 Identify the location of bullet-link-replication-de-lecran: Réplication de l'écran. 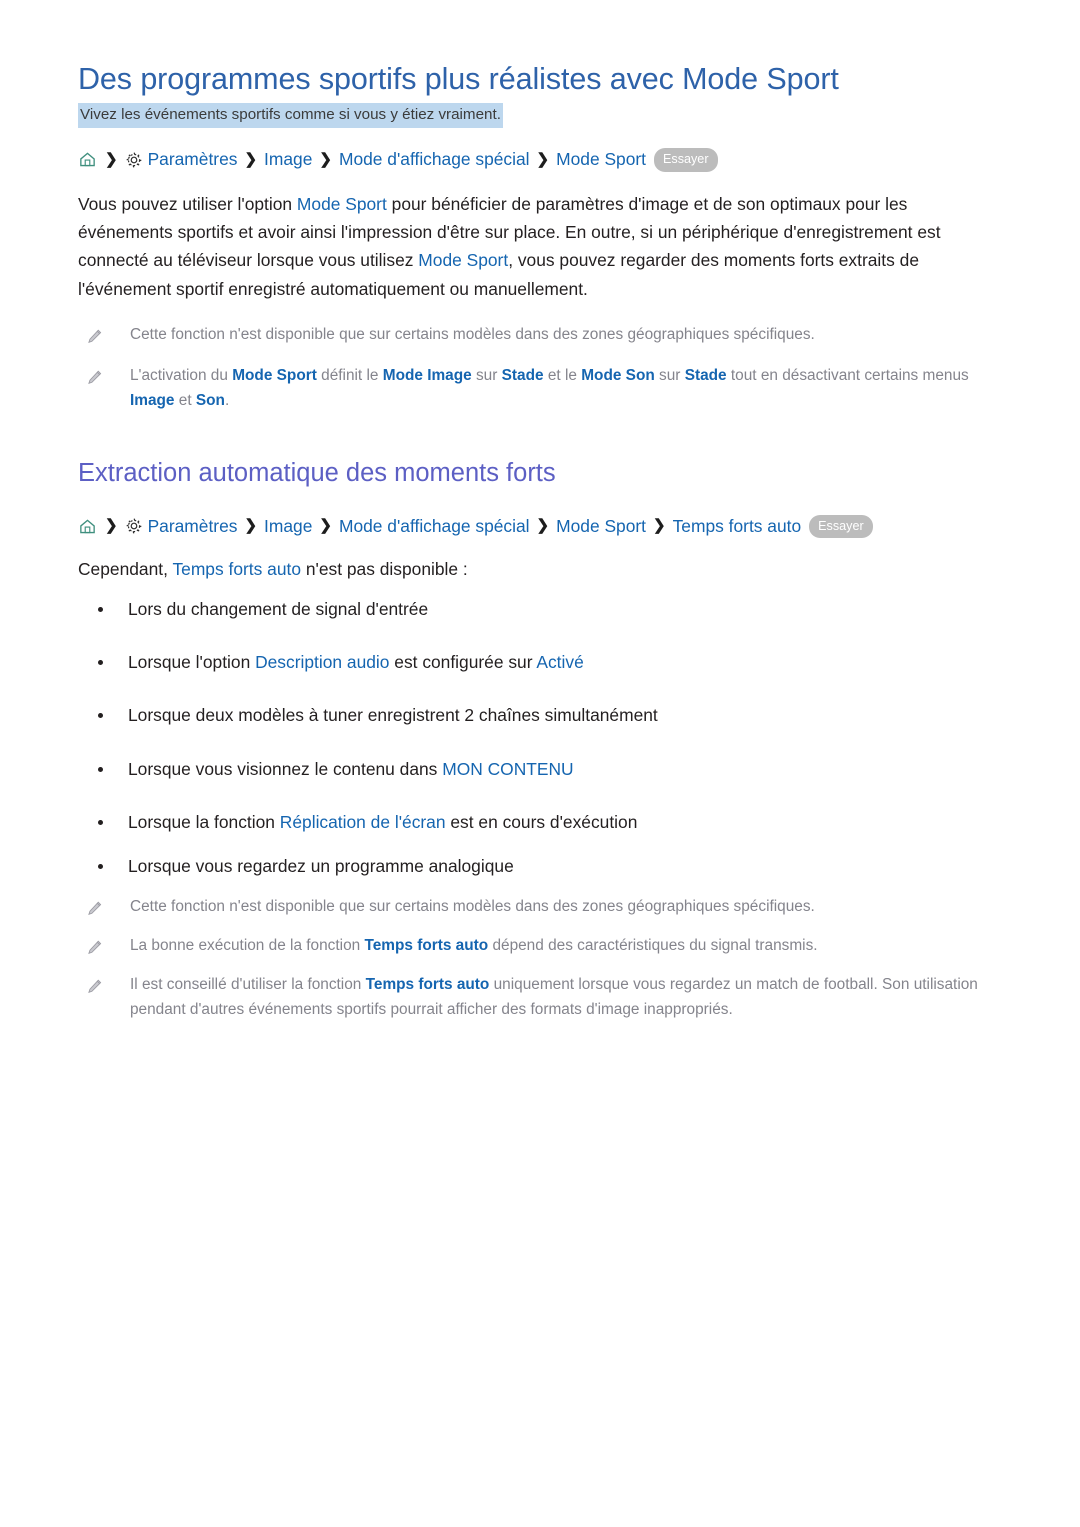
(363, 822).